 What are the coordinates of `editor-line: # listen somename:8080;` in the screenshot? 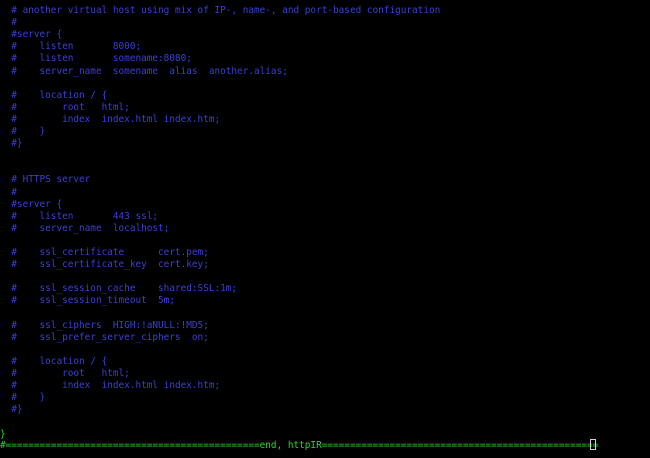 It's located at (96, 59).